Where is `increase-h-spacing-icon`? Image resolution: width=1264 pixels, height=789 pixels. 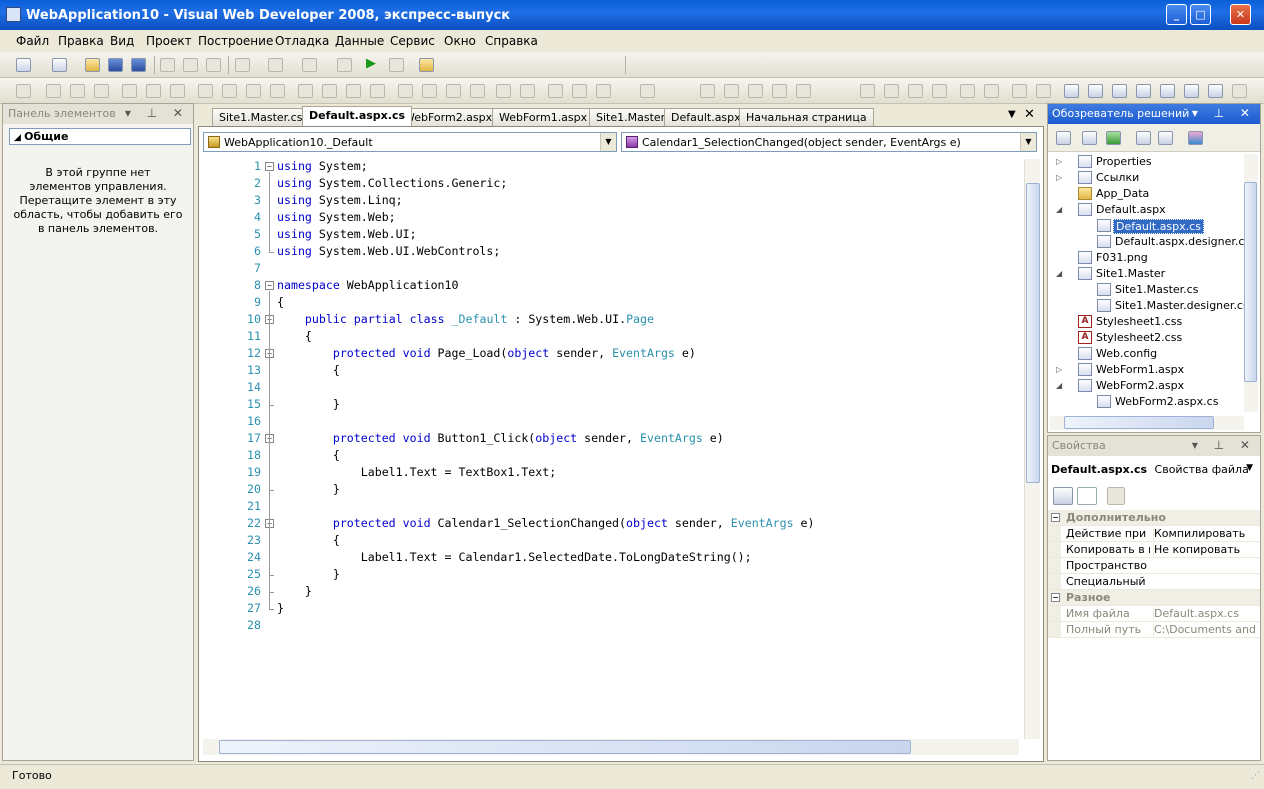
increase-h-spacing-icon is located at coordinates (329, 91).